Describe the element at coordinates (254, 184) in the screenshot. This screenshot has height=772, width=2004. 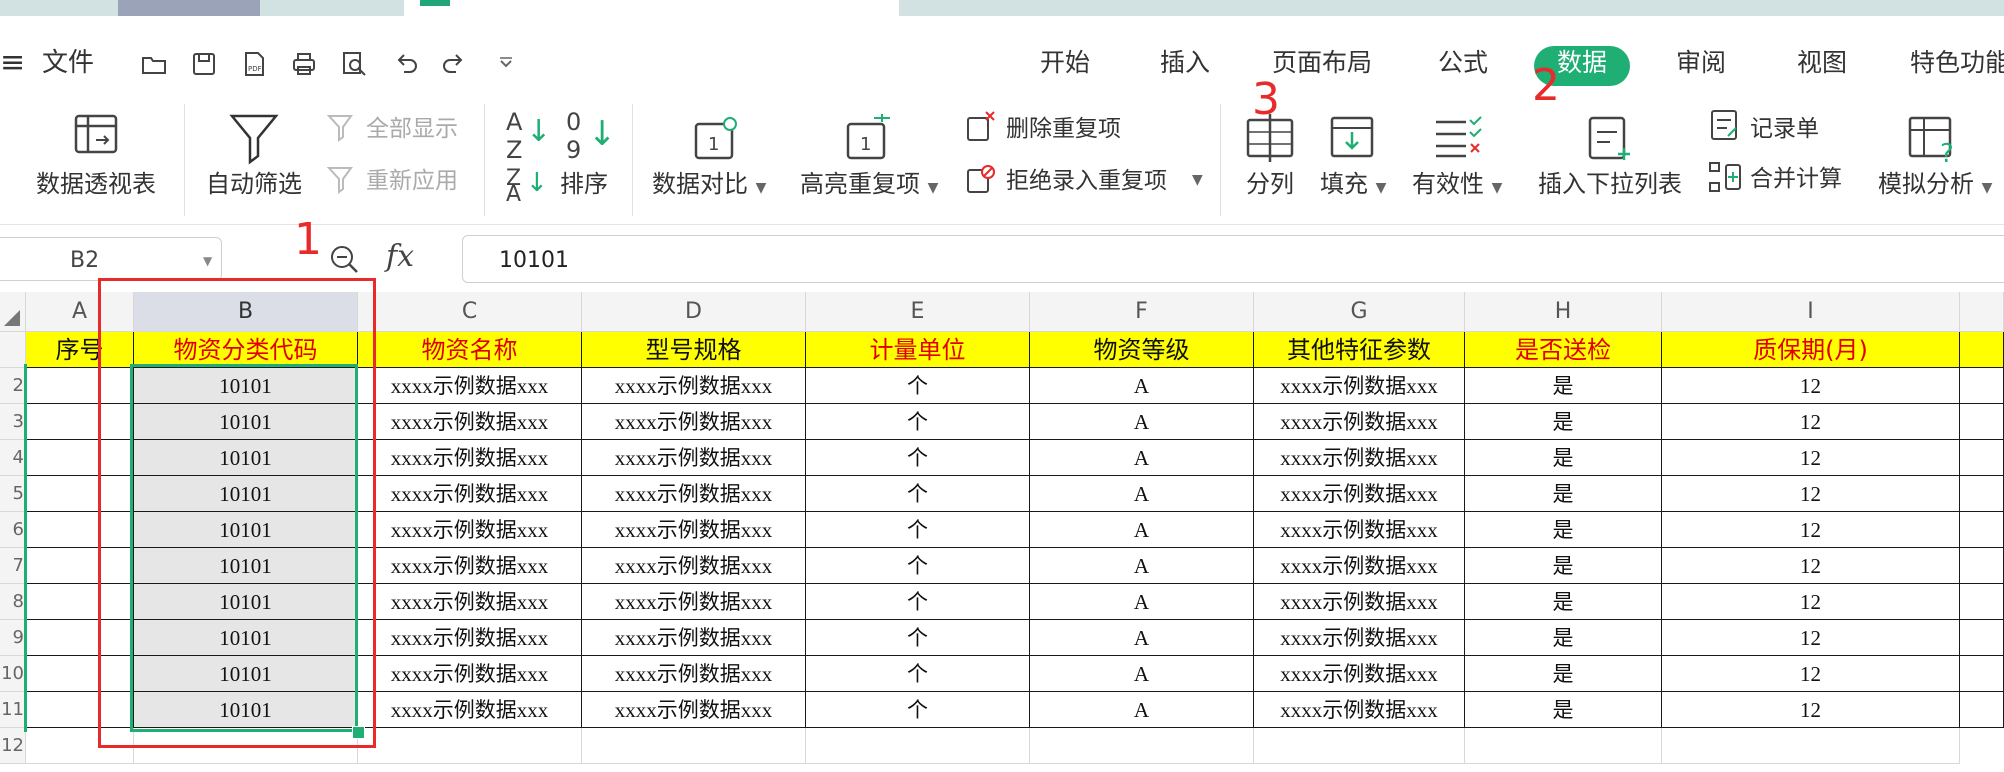
I see `auto-filter-button: 自动筛选` at that location.